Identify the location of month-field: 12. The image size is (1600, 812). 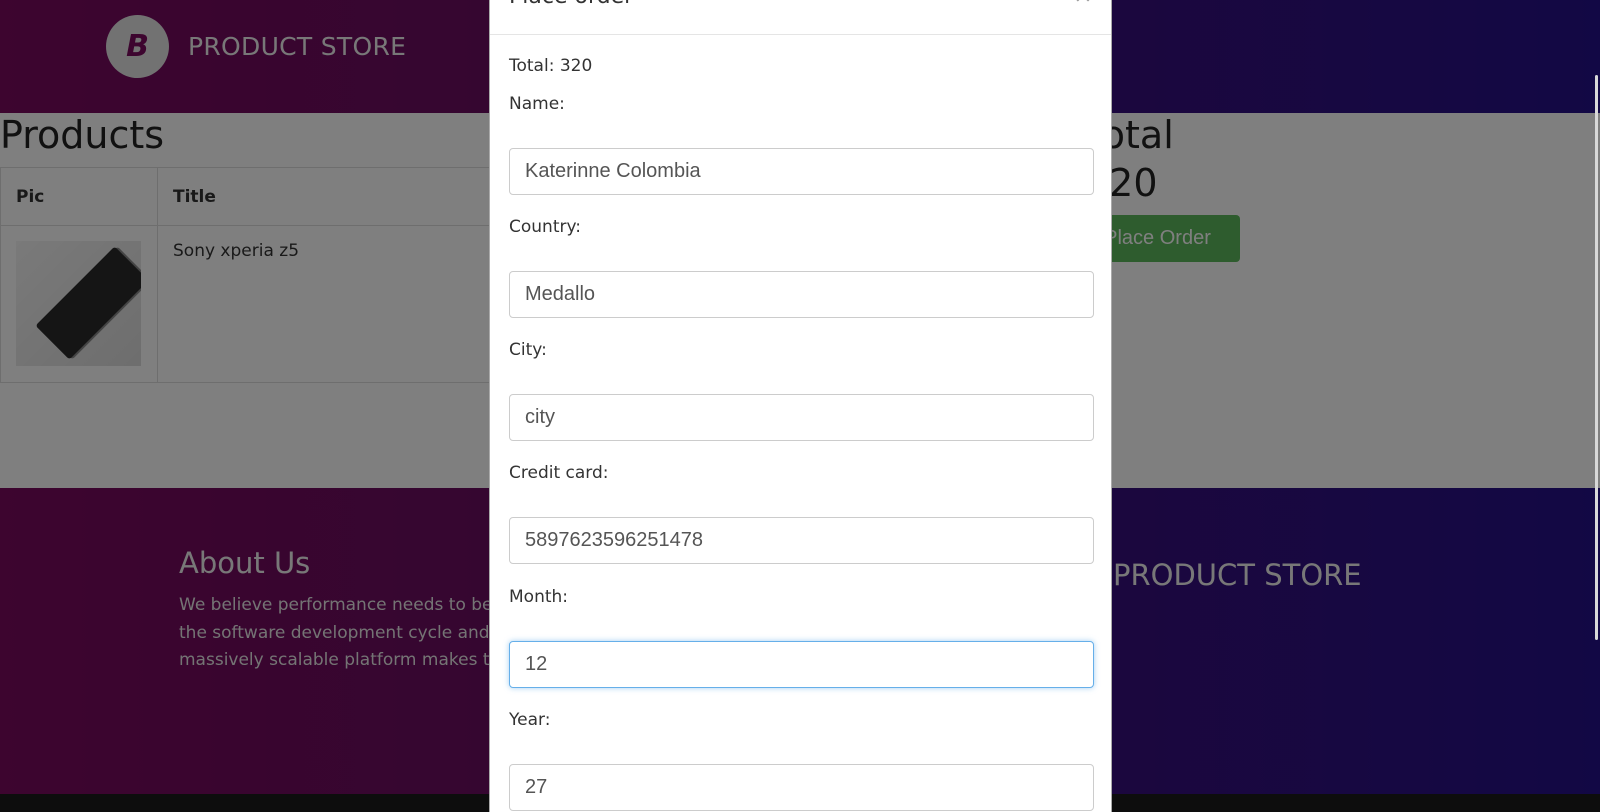
(801, 664).